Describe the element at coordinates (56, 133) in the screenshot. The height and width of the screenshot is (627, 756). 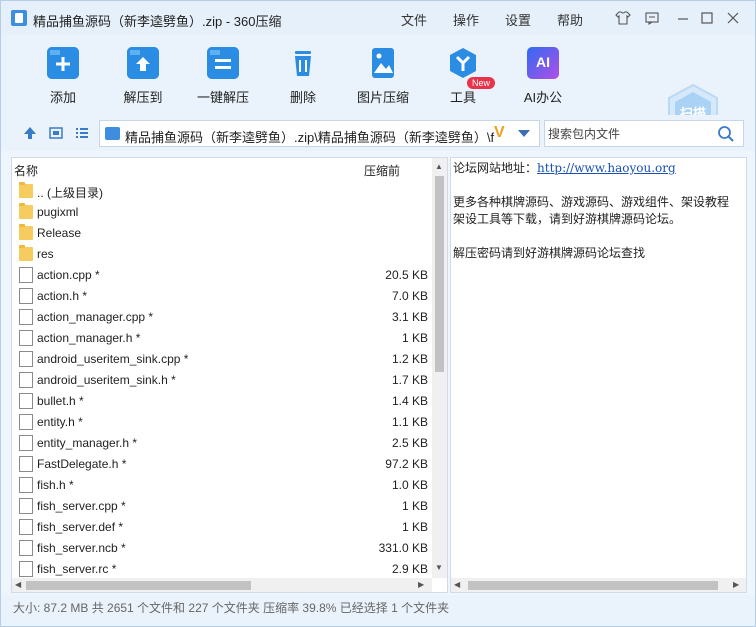
I see `thumbnail-view-icon` at that location.